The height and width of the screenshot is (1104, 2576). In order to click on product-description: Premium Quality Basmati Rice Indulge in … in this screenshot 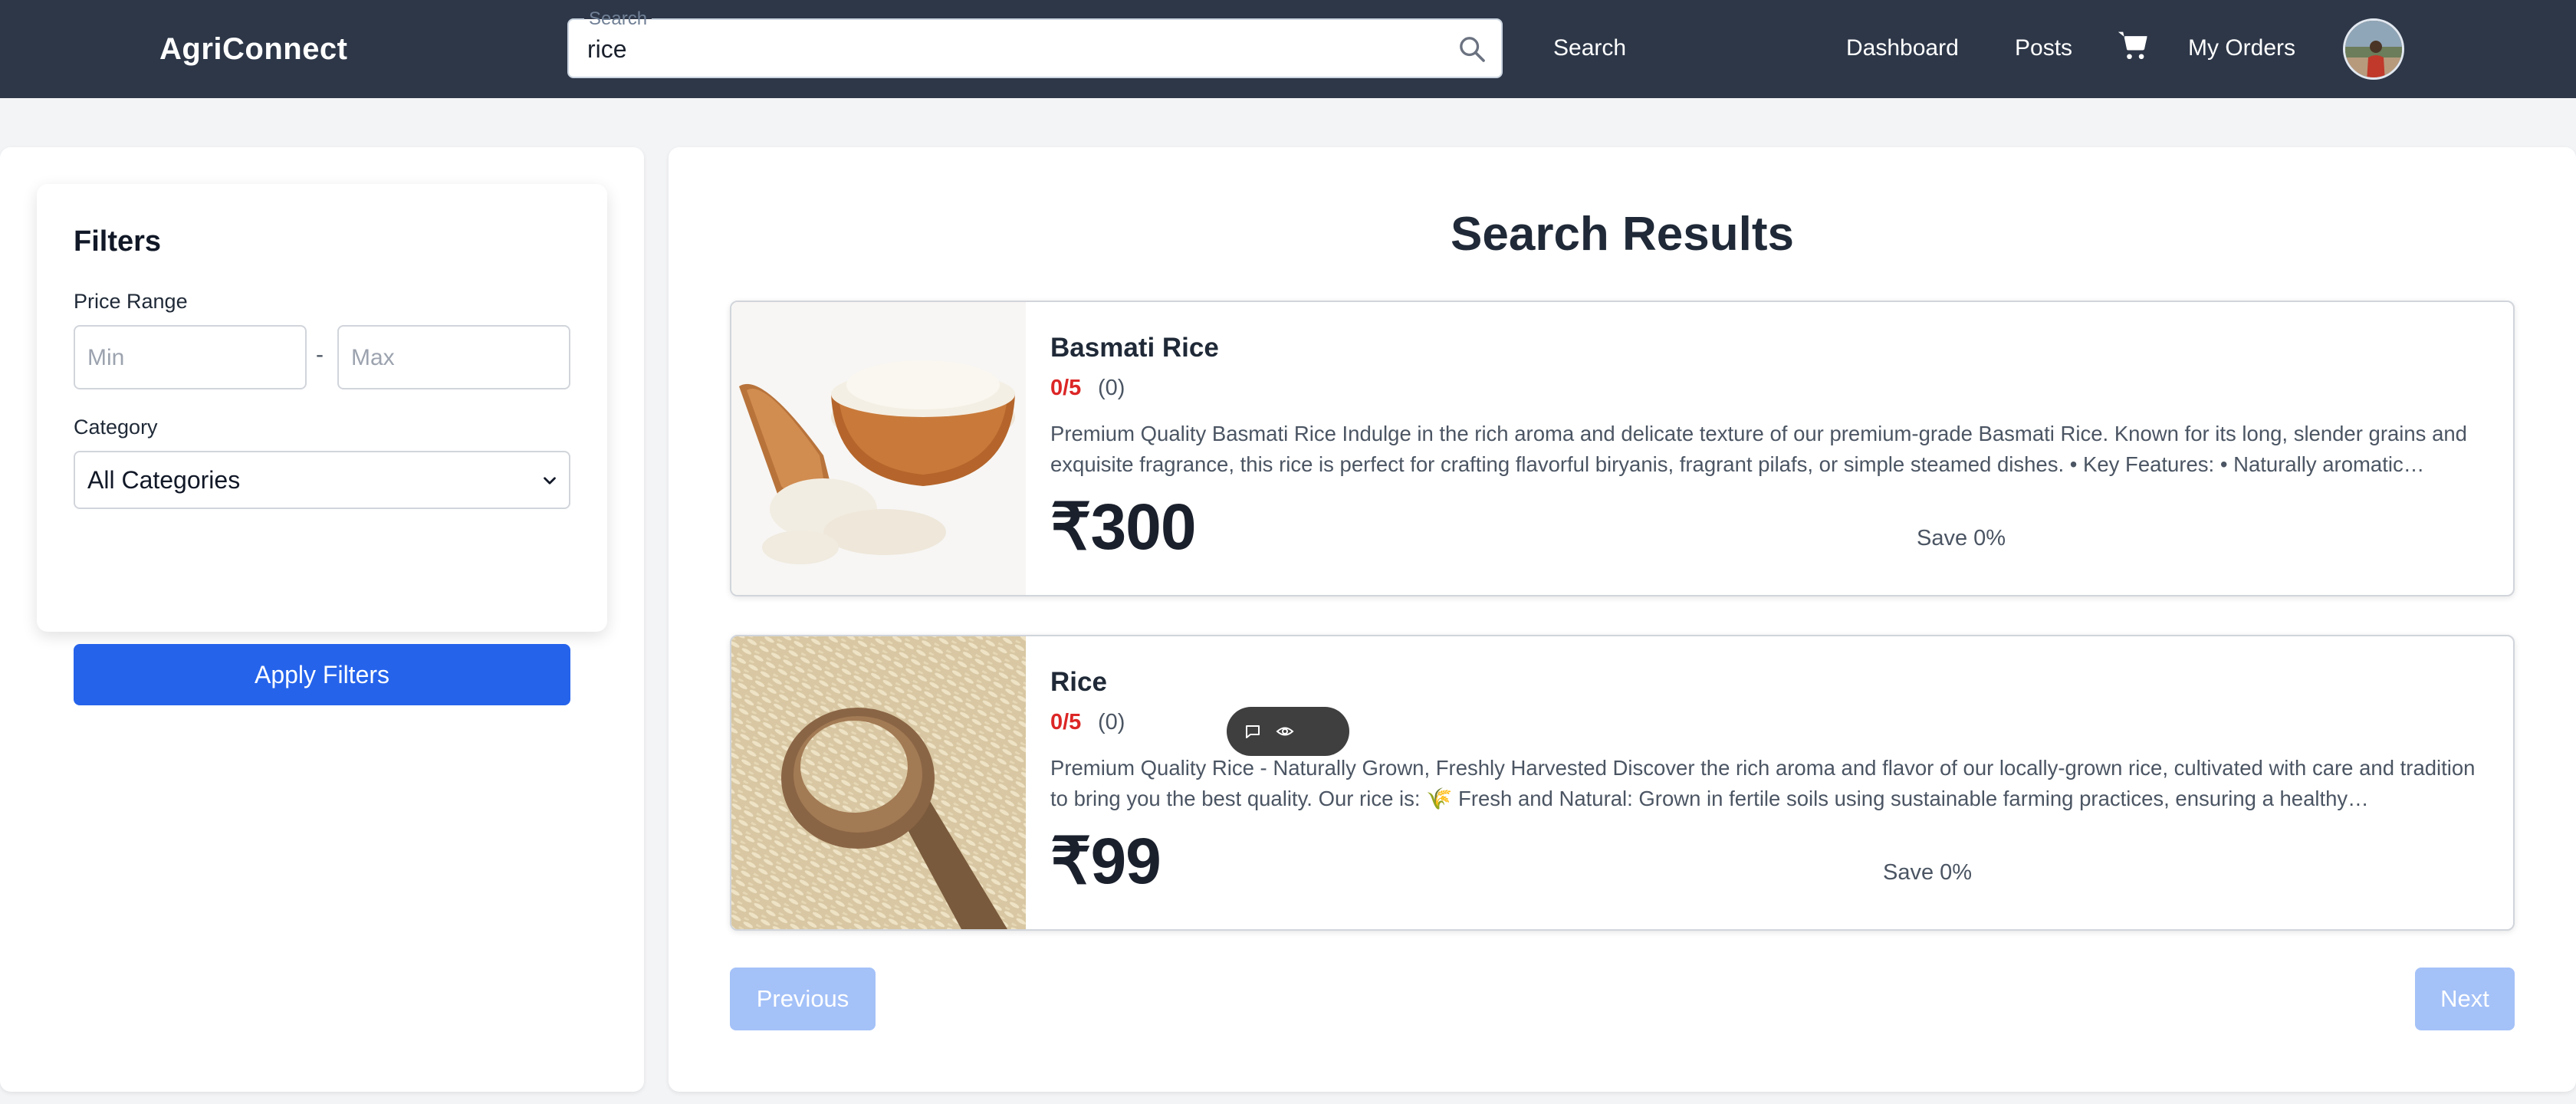, I will do `click(1758, 449)`.